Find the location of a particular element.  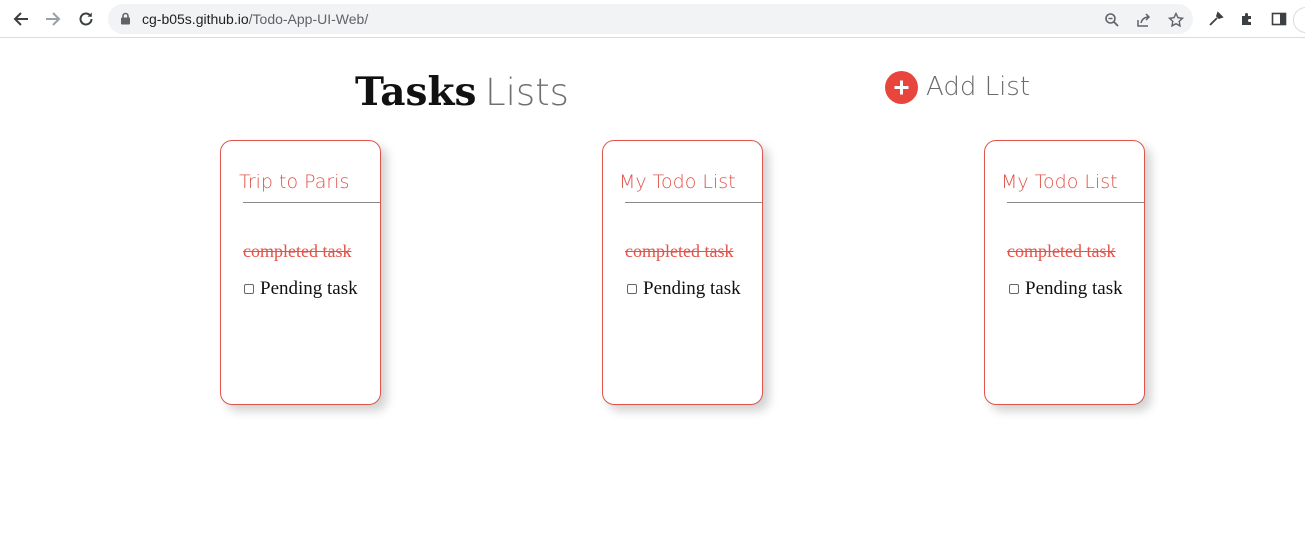

title-tasks: Tasks is located at coordinates (416, 92).